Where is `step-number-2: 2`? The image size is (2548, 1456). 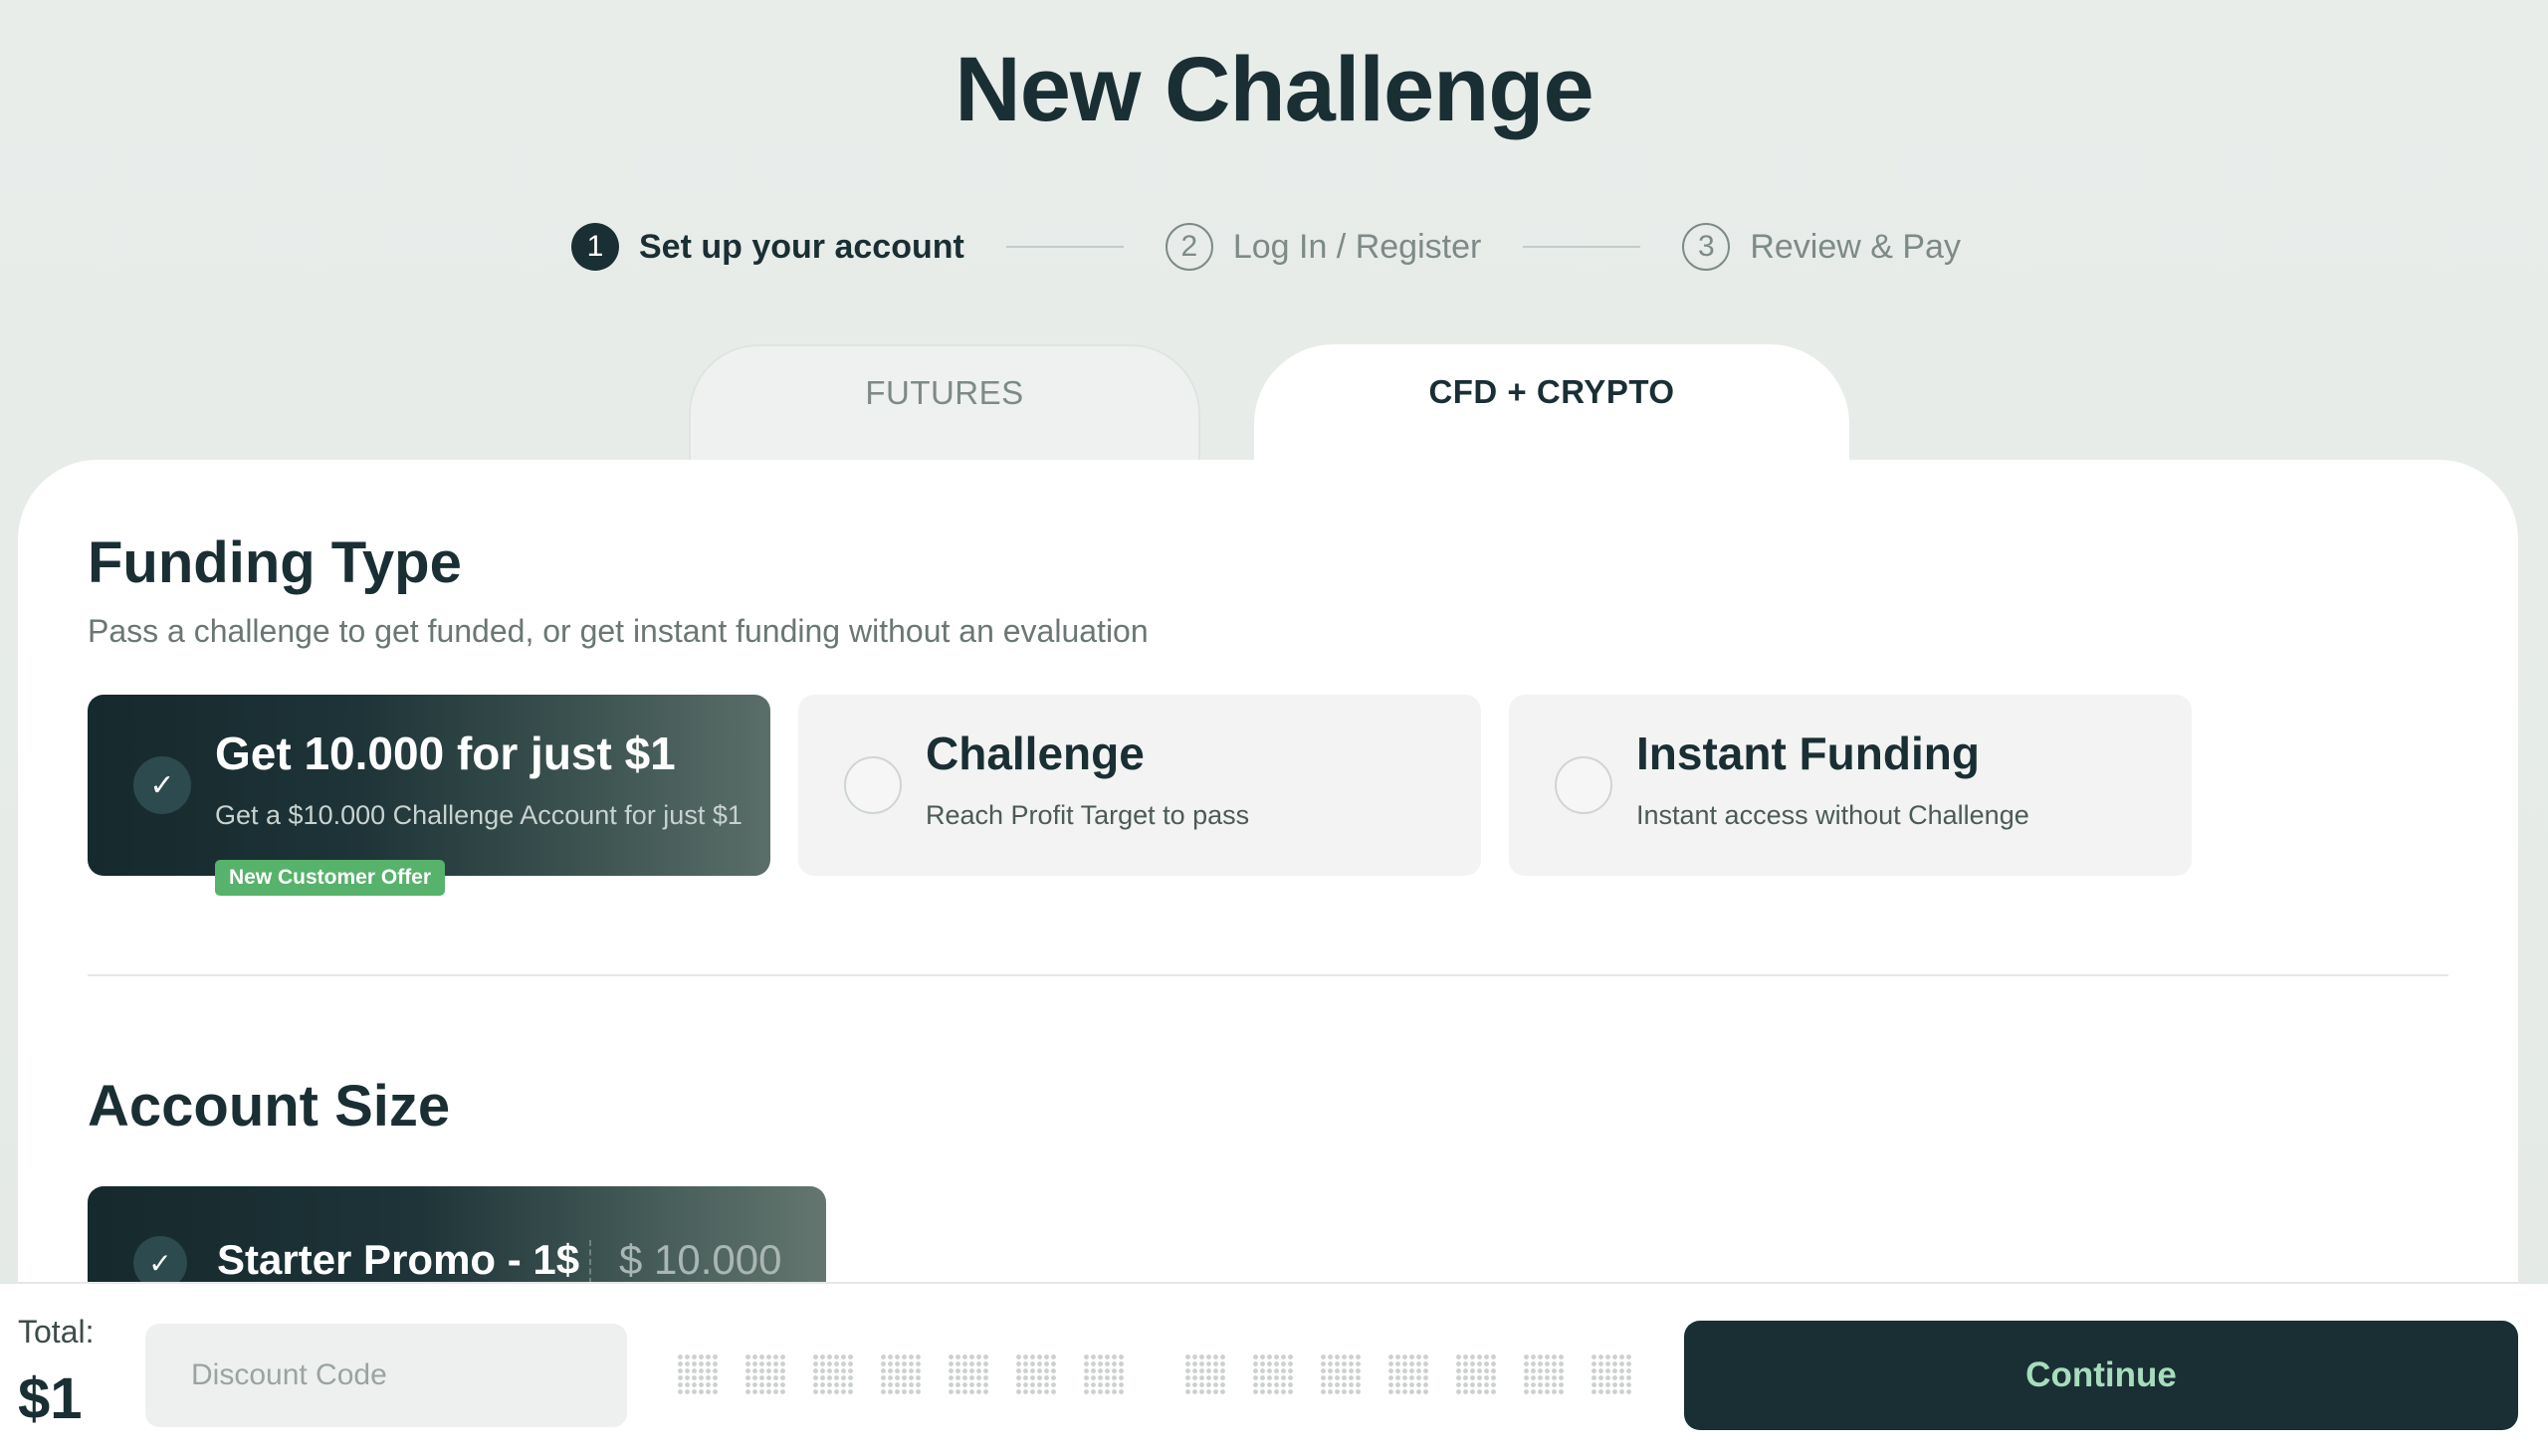 step-number-2: 2 is located at coordinates (1189, 247).